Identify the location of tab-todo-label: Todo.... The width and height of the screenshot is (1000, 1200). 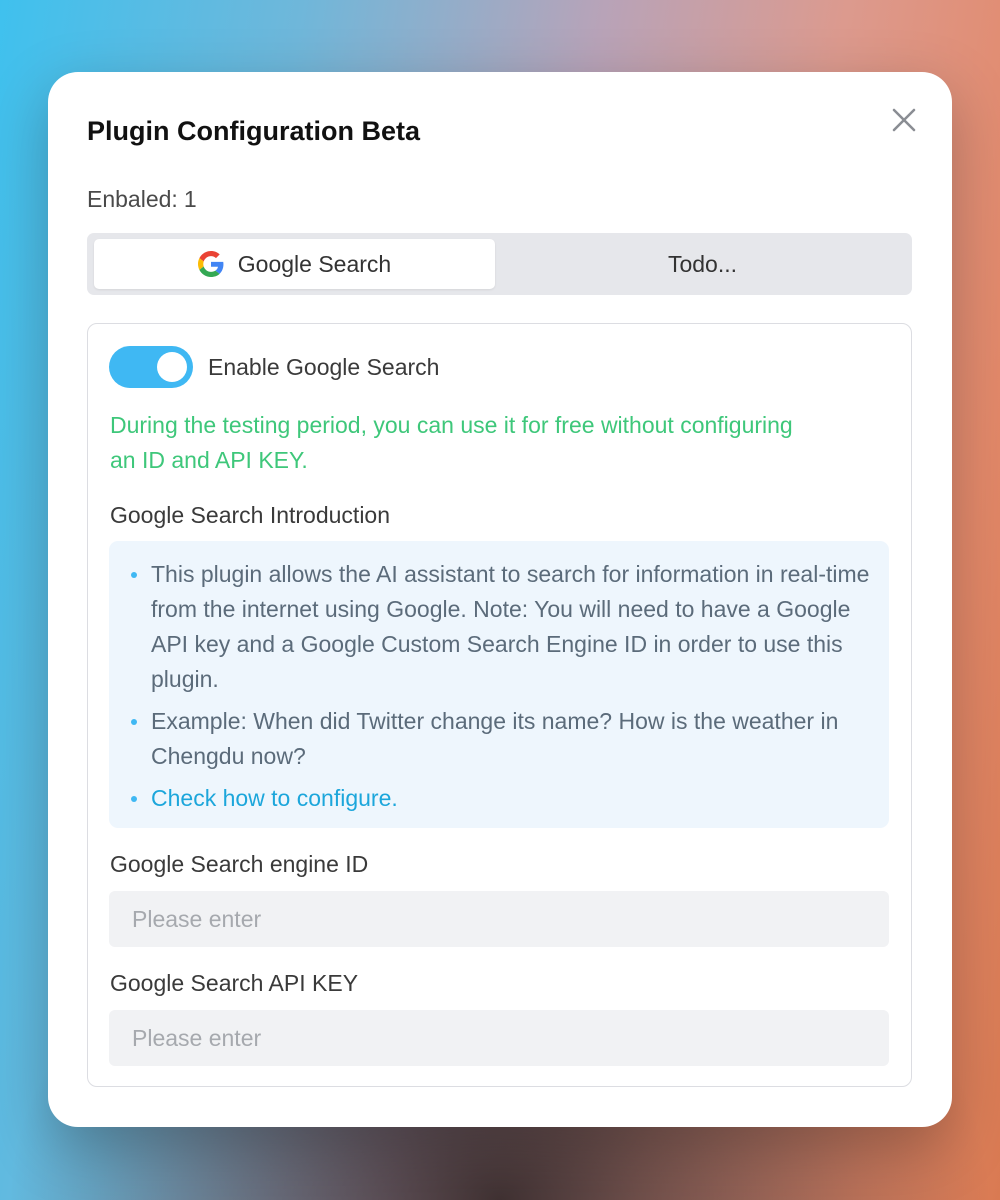
(702, 263).